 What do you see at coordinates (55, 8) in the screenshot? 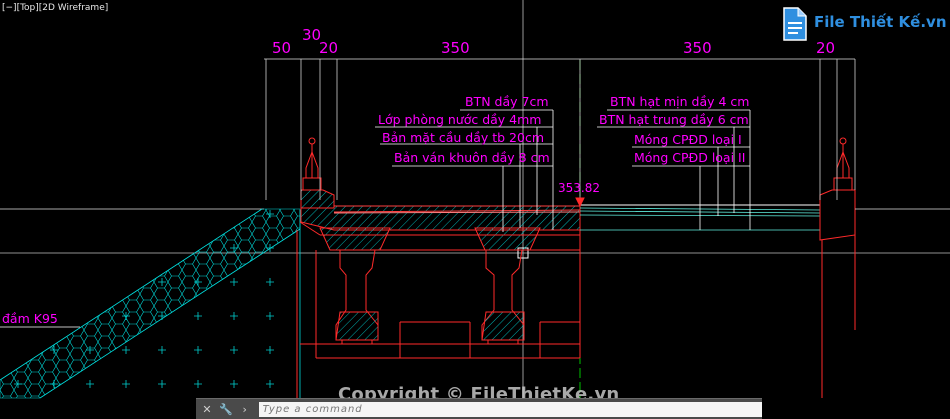
I see `viewport-controls: [−][Top][2D Wireframe]` at bounding box center [55, 8].